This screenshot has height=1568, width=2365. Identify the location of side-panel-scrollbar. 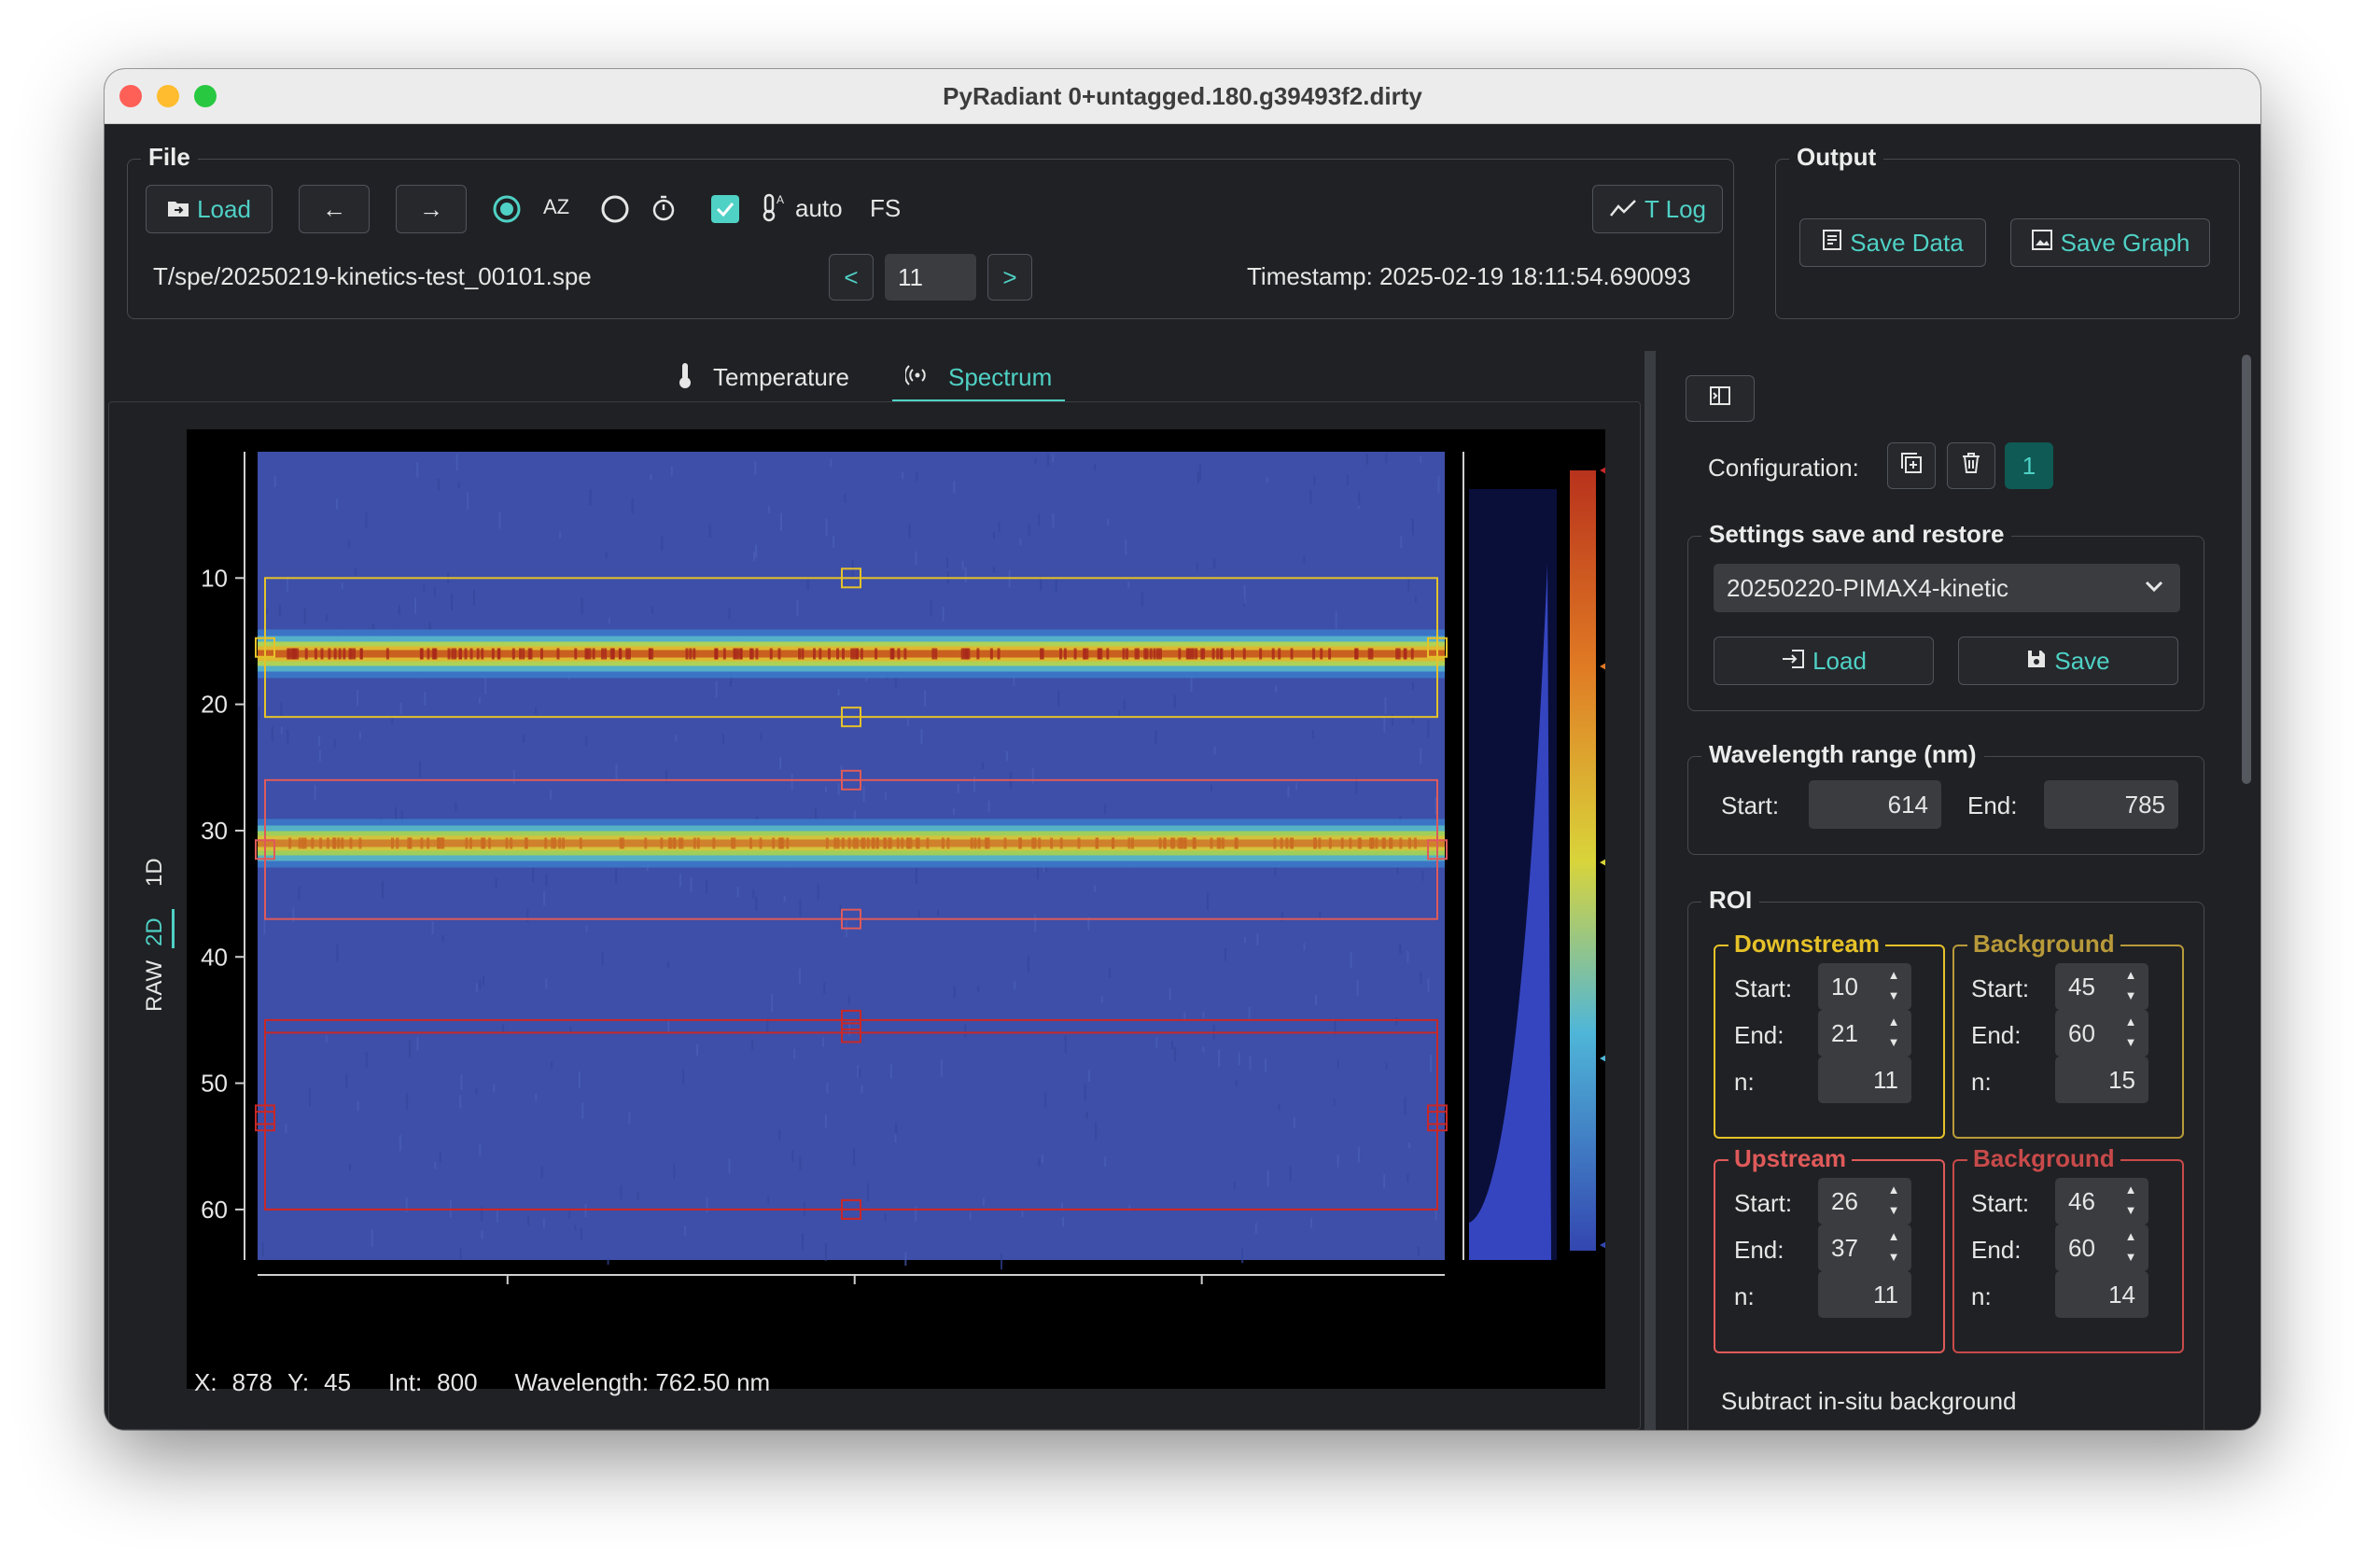
(2247, 569).